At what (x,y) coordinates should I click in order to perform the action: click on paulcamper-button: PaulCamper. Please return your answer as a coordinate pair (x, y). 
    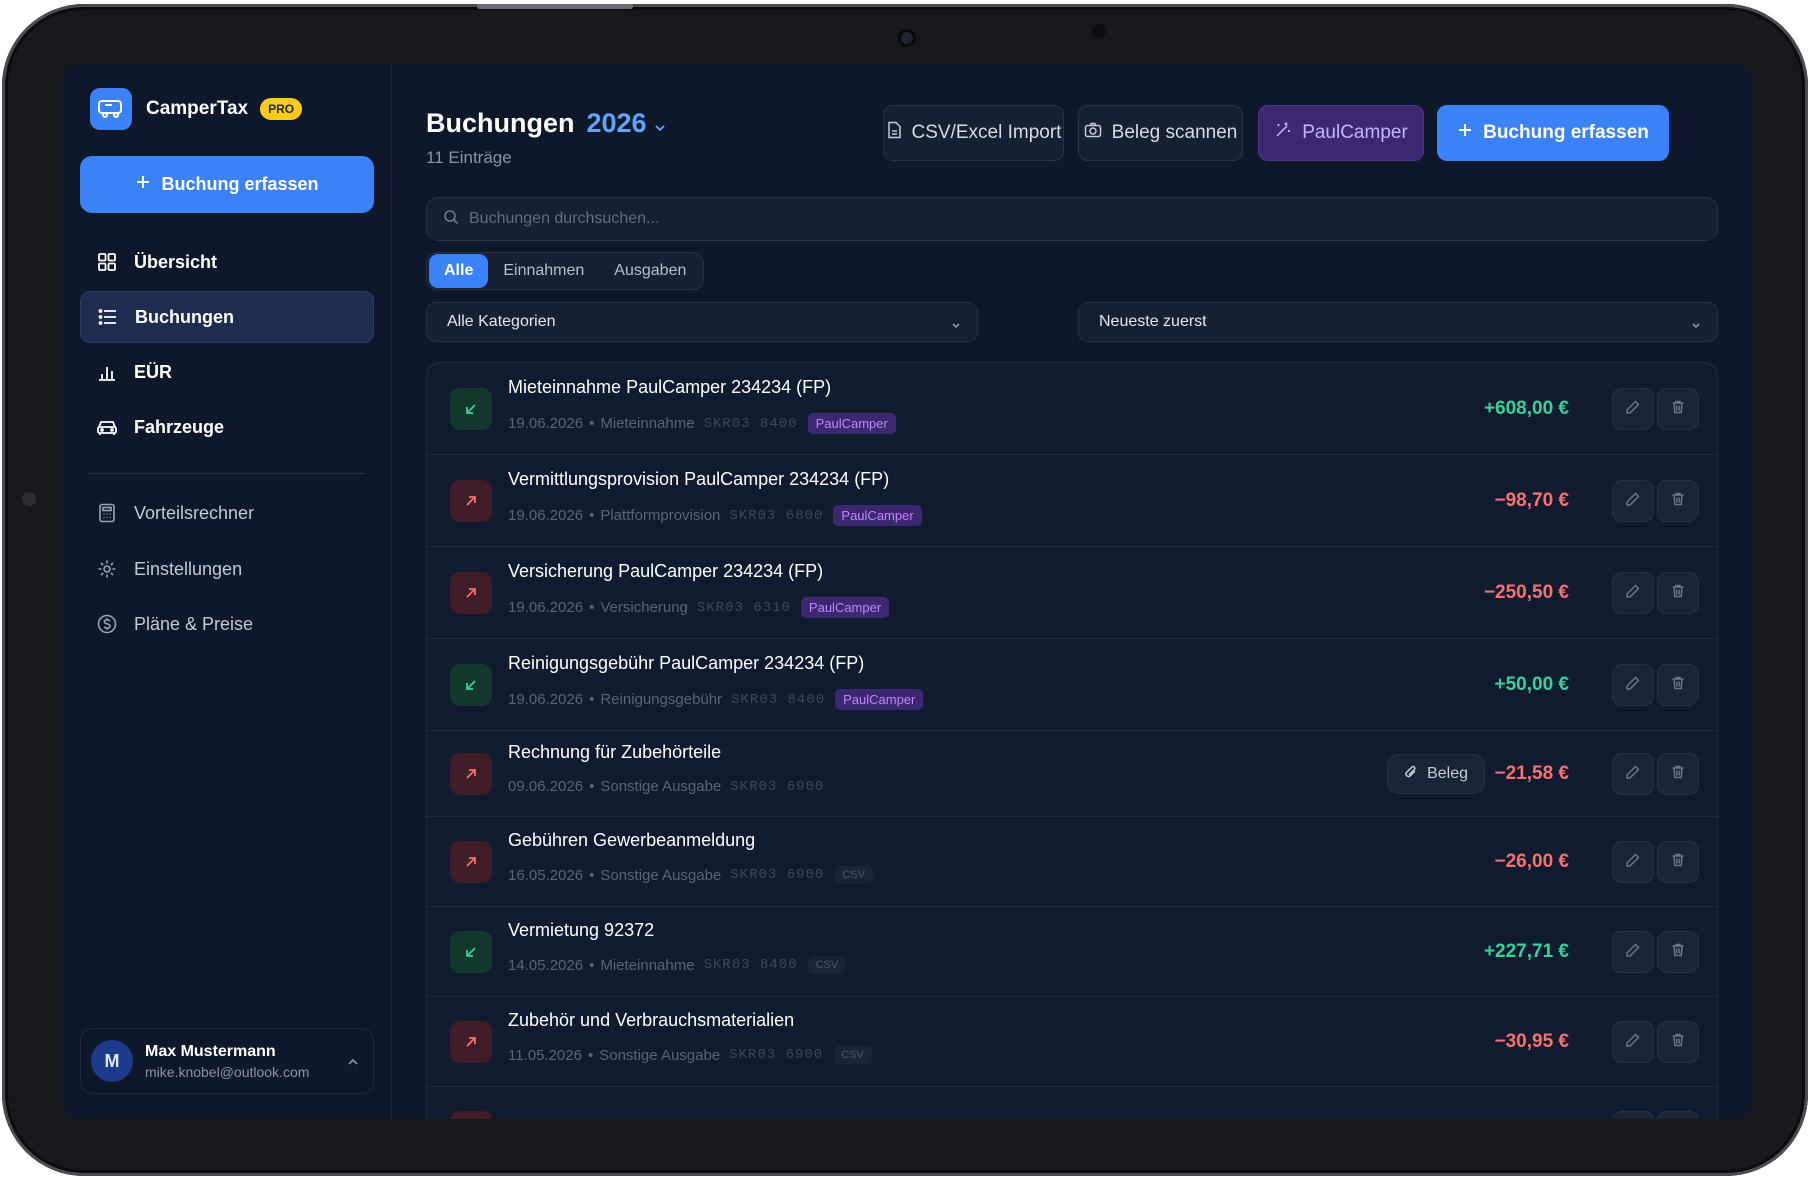
    Looking at the image, I should click on (1341, 133).